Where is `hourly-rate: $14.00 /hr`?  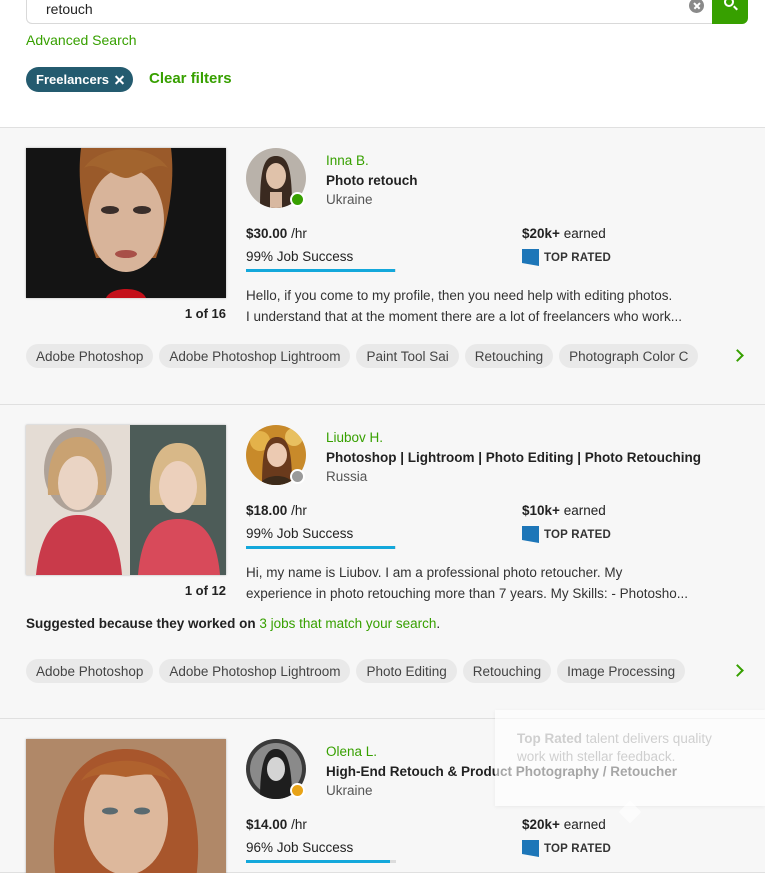
hourly-rate: $14.00 /hr is located at coordinates (276, 824).